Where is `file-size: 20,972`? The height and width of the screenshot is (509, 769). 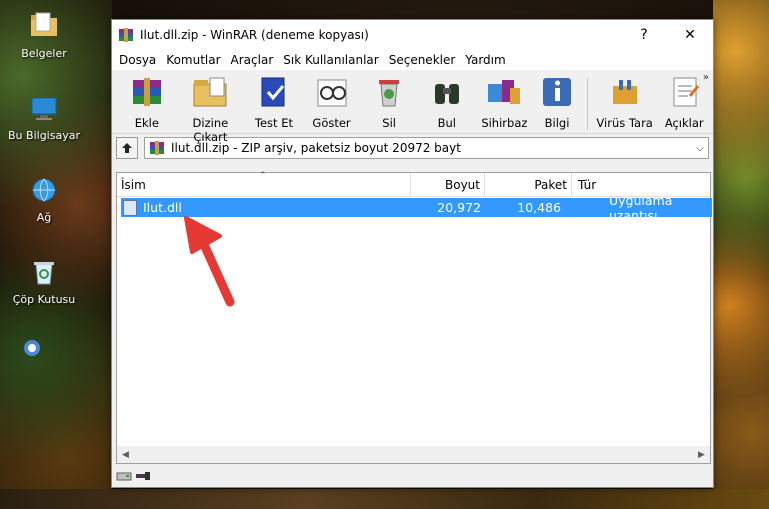
file-size: 20,972 is located at coordinates (459, 207).